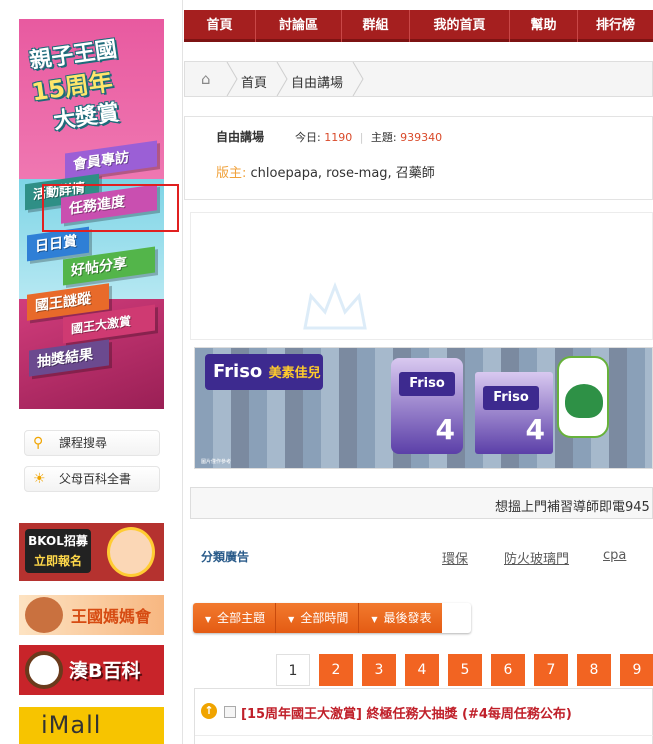  What do you see at coordinates (455, 557) in the screenshot?
I see `classified-link-eco: 環保` at bounding box center [455, 557].